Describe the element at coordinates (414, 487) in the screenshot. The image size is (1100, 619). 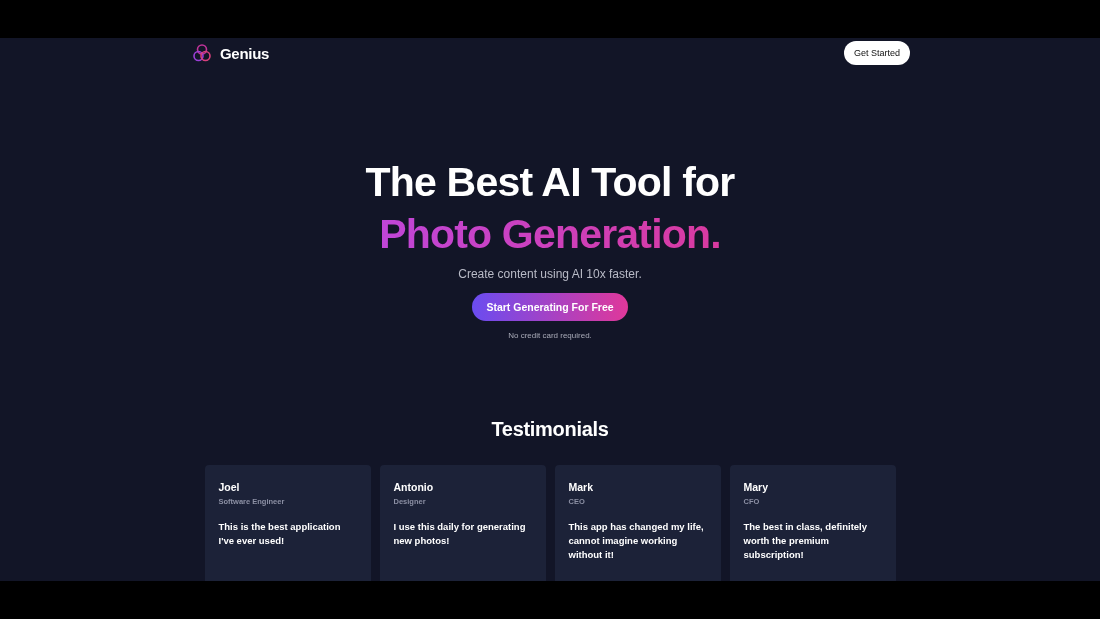
I see `person-name: Antonio` at that location.